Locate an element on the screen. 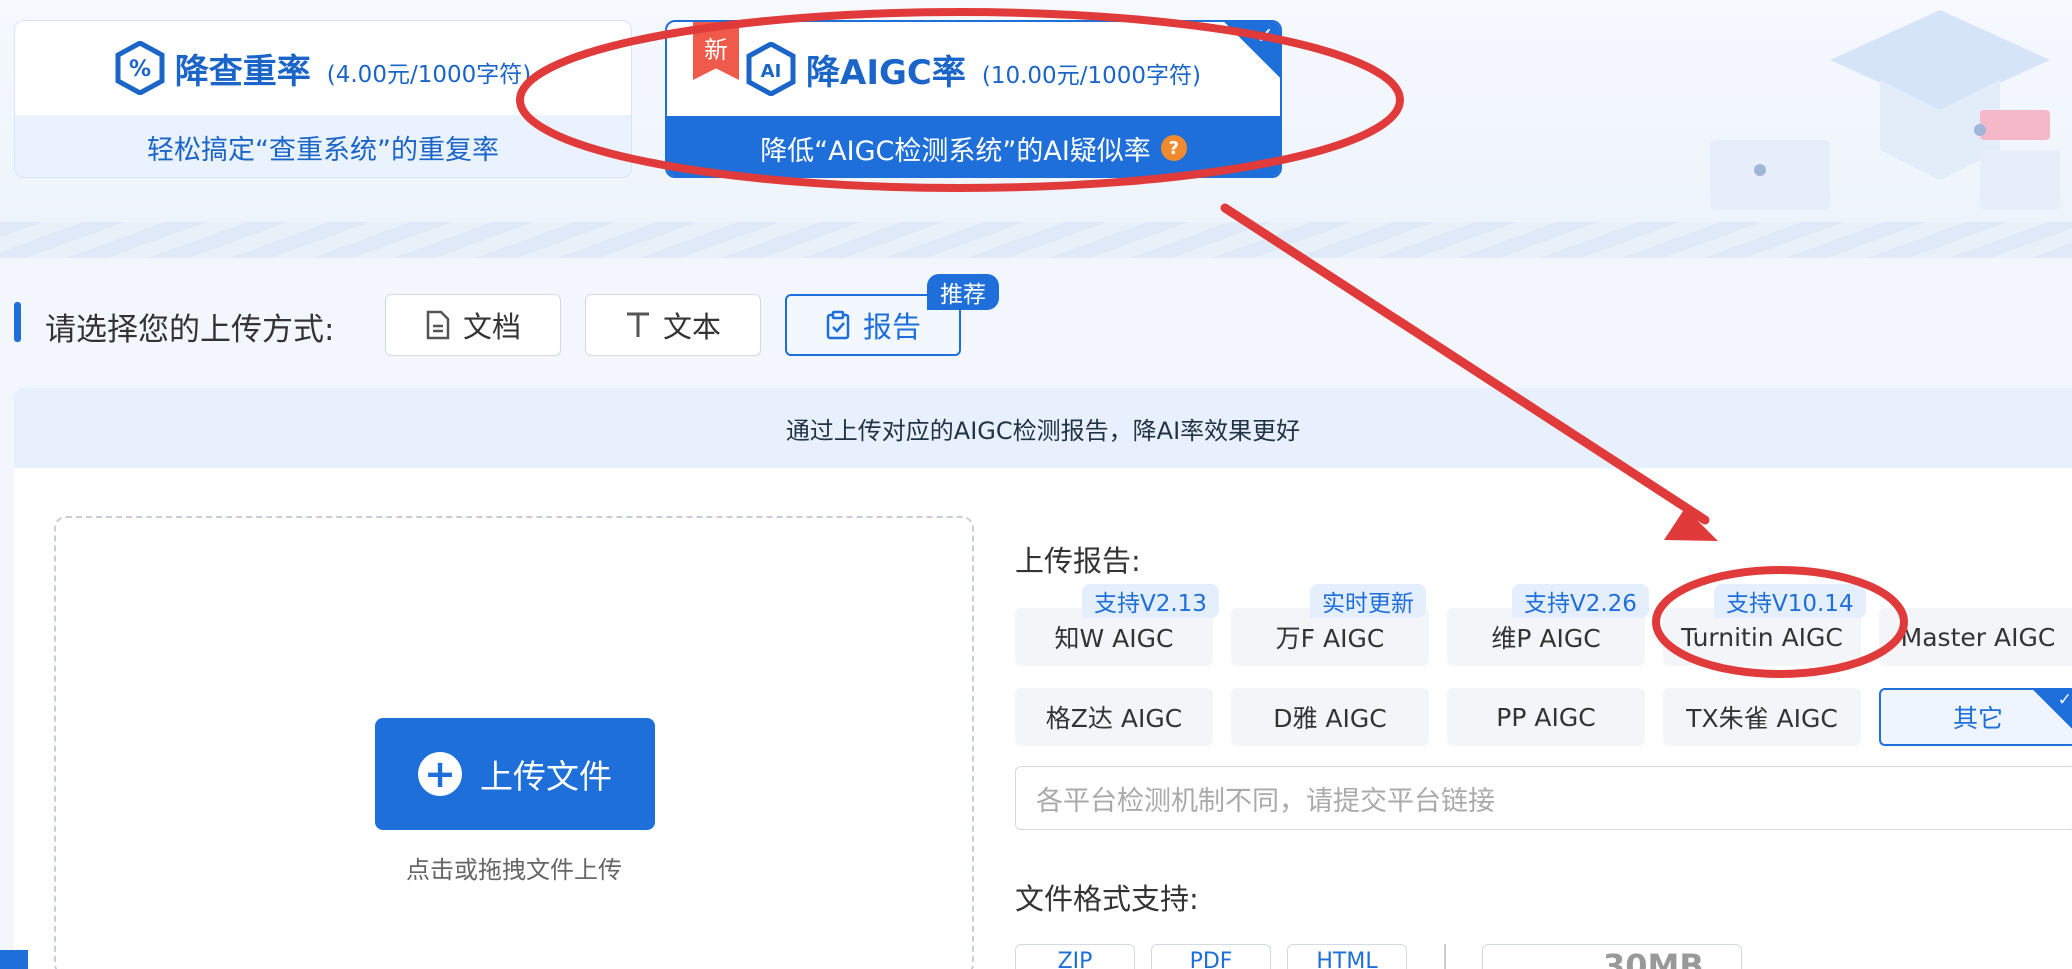 This screenshot has height=969, width=2072. upload-file-button: + 上传文件 is located at coordinates (515, 774).